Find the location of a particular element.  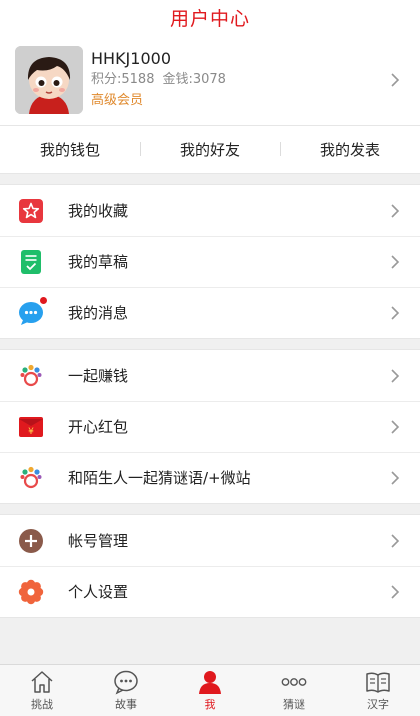

tab-challenge: 挑战 is located at coordinates (42, 690).